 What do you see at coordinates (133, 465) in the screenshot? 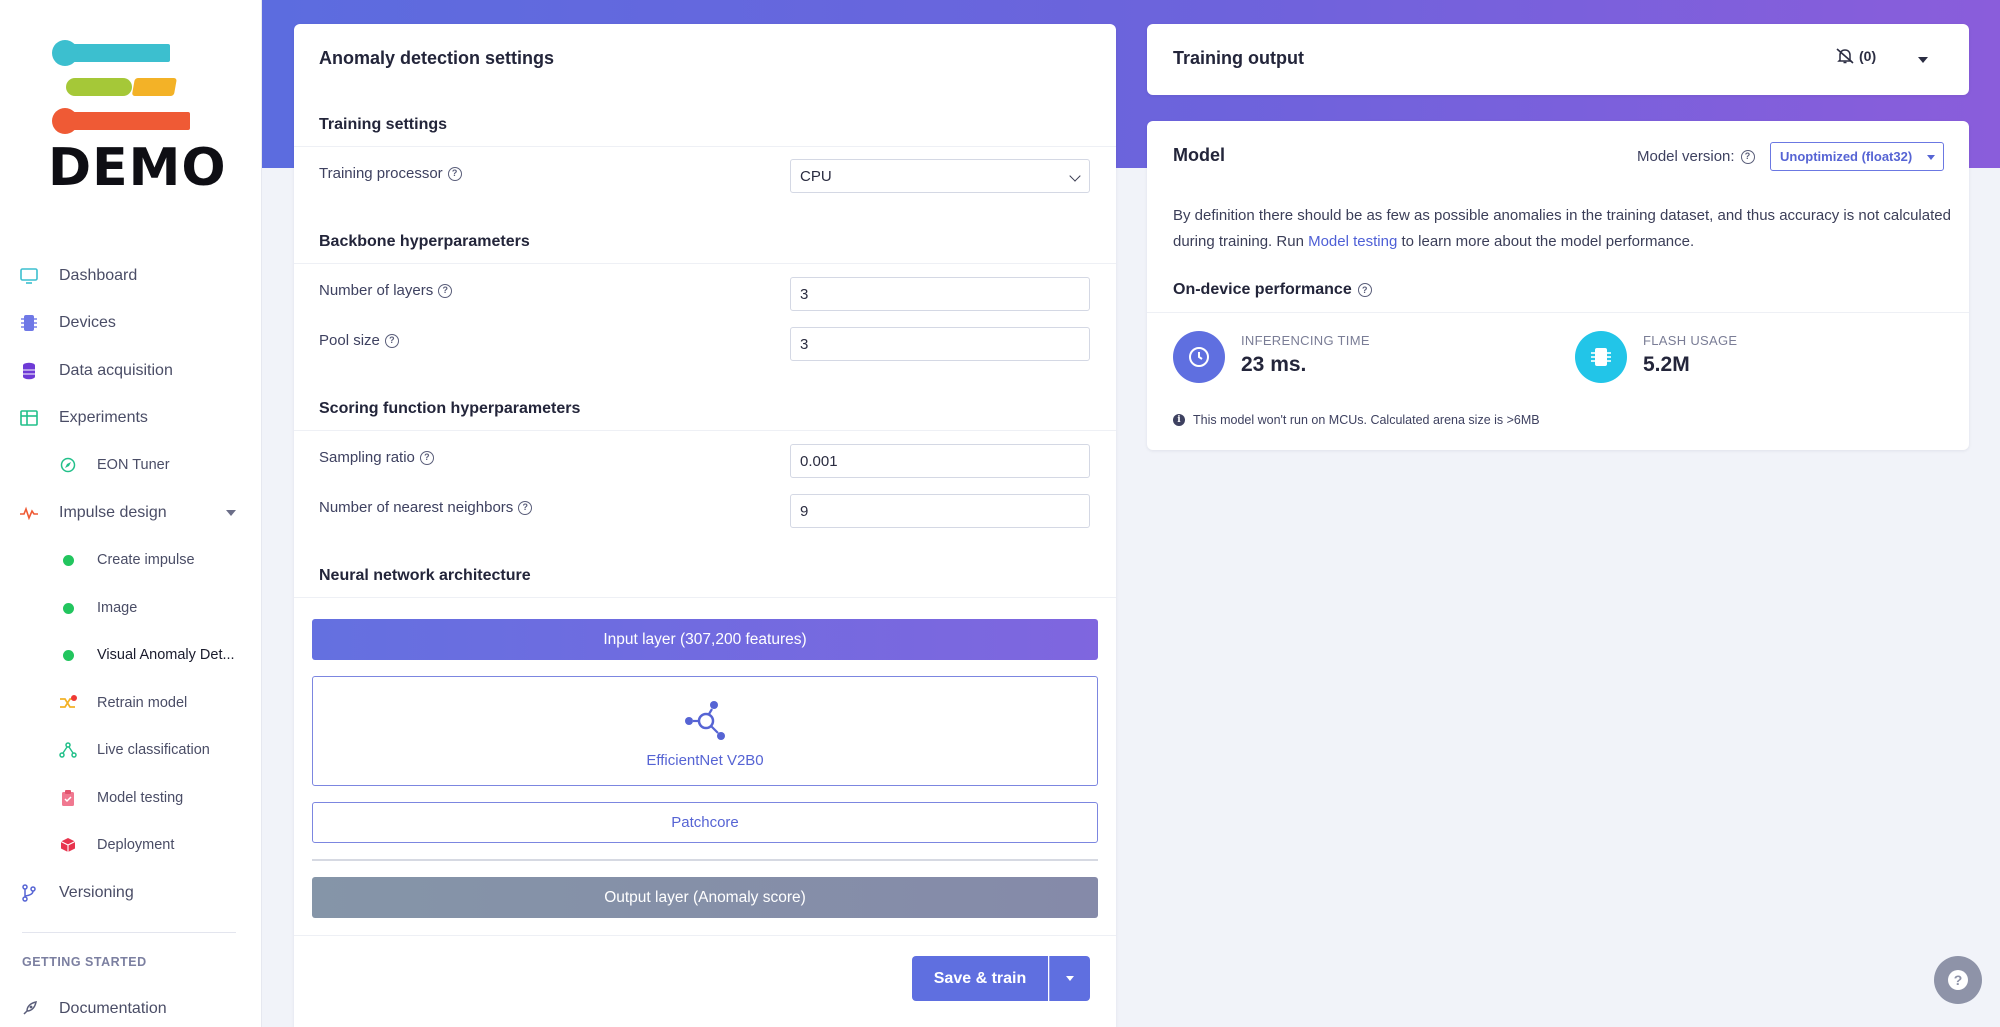
I see `sidebar-item-label: EON Tuner` at bounding box center [133, 465].